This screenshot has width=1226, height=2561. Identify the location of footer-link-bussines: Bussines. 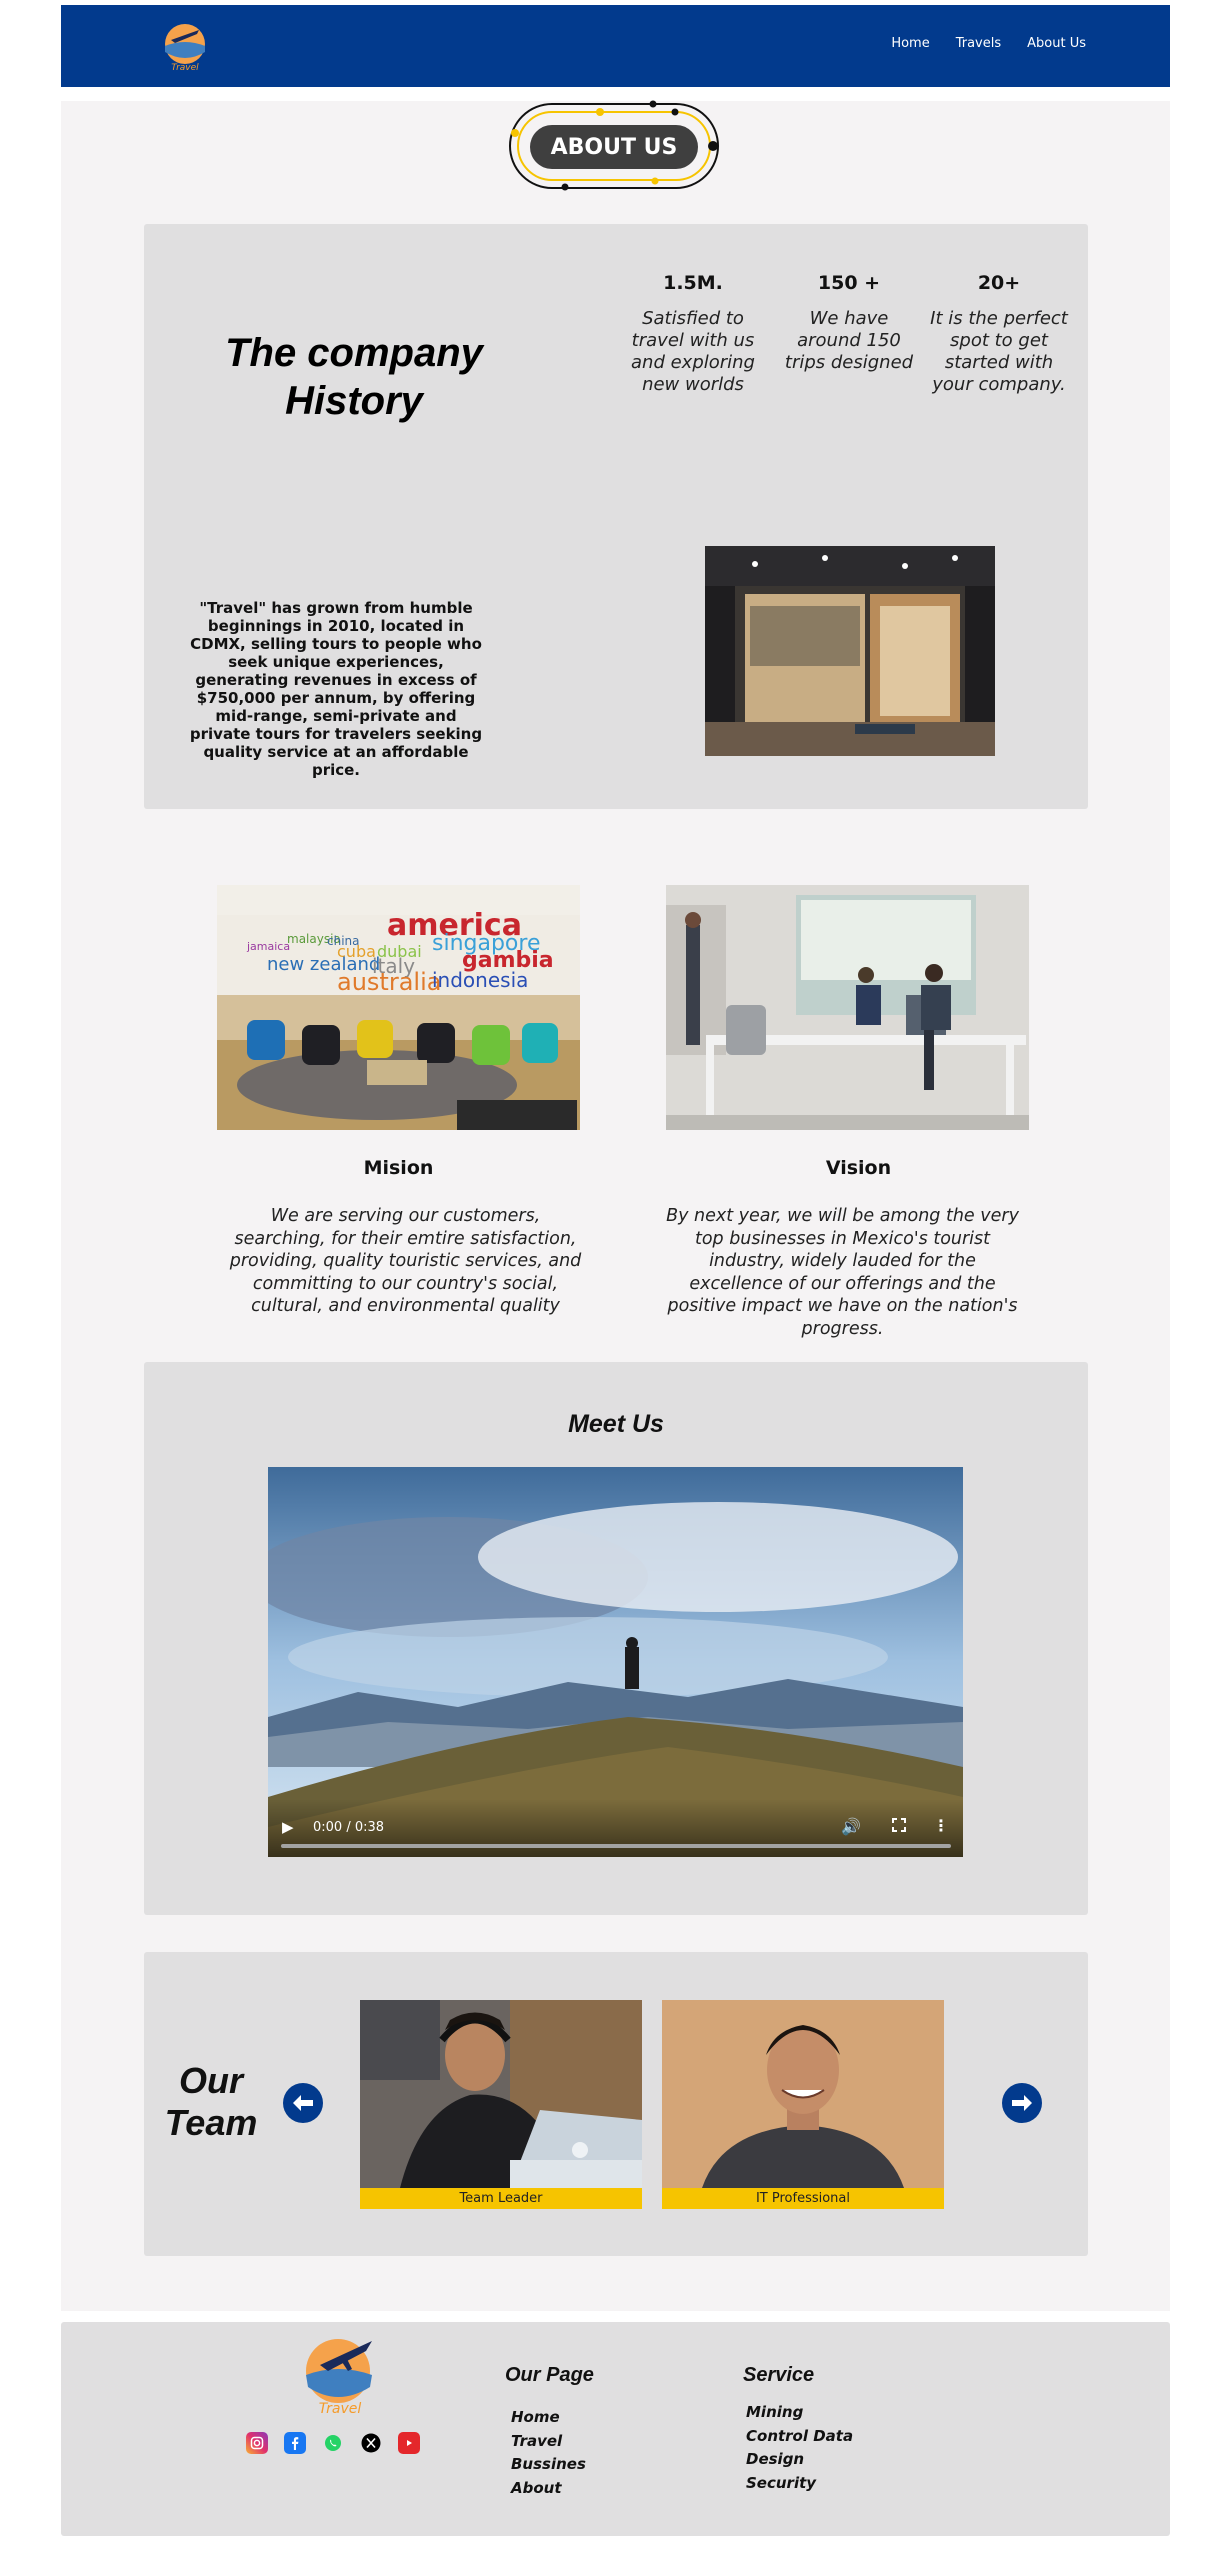
(548, 2465).